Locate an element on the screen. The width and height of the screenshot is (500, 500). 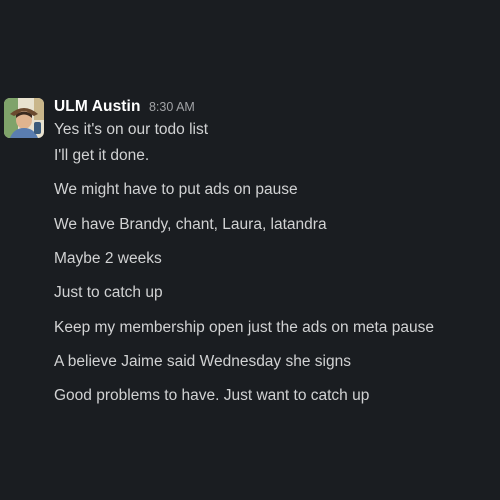
avatar-photo is located at coordinates (24, 118).